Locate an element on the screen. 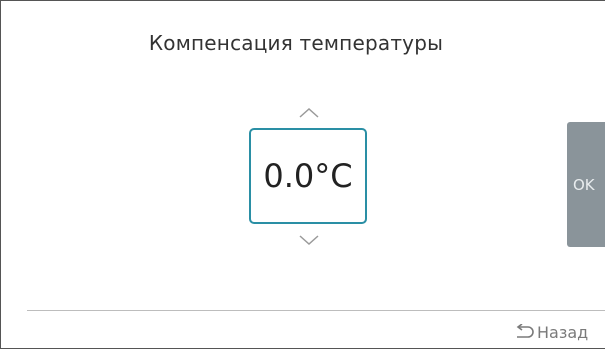 The width and height of the screenshot is (605, 349). back-button: Назад is located at coordinates (550, 332).